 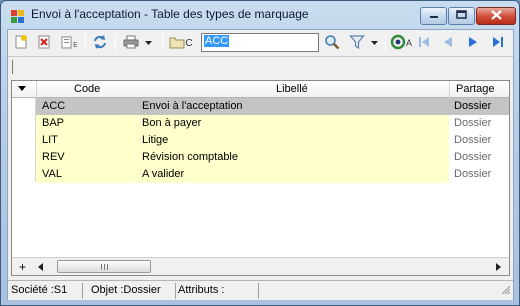 I want to click on print-icon, so click(x=131, y=43).